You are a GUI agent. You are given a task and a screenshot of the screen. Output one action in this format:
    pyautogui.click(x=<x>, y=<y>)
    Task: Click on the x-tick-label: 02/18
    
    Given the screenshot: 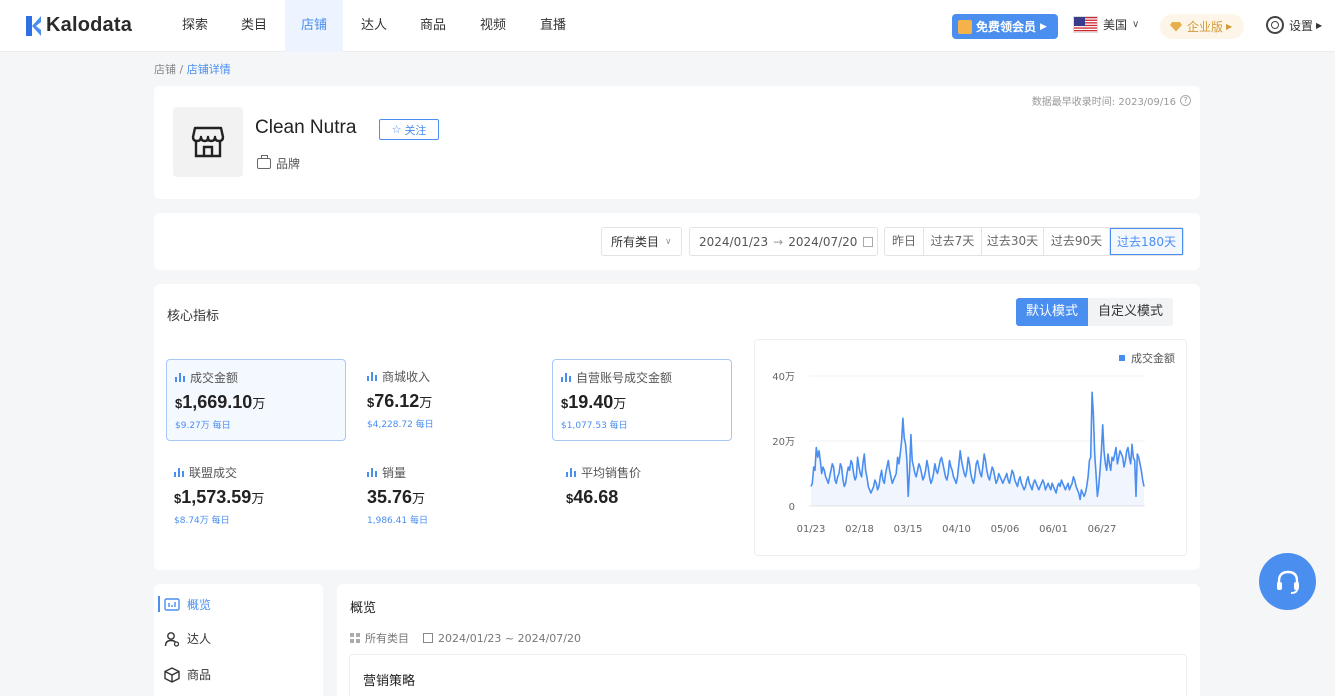 What is the action you would take?
    pyautogui.click(x=859, y=529)
    